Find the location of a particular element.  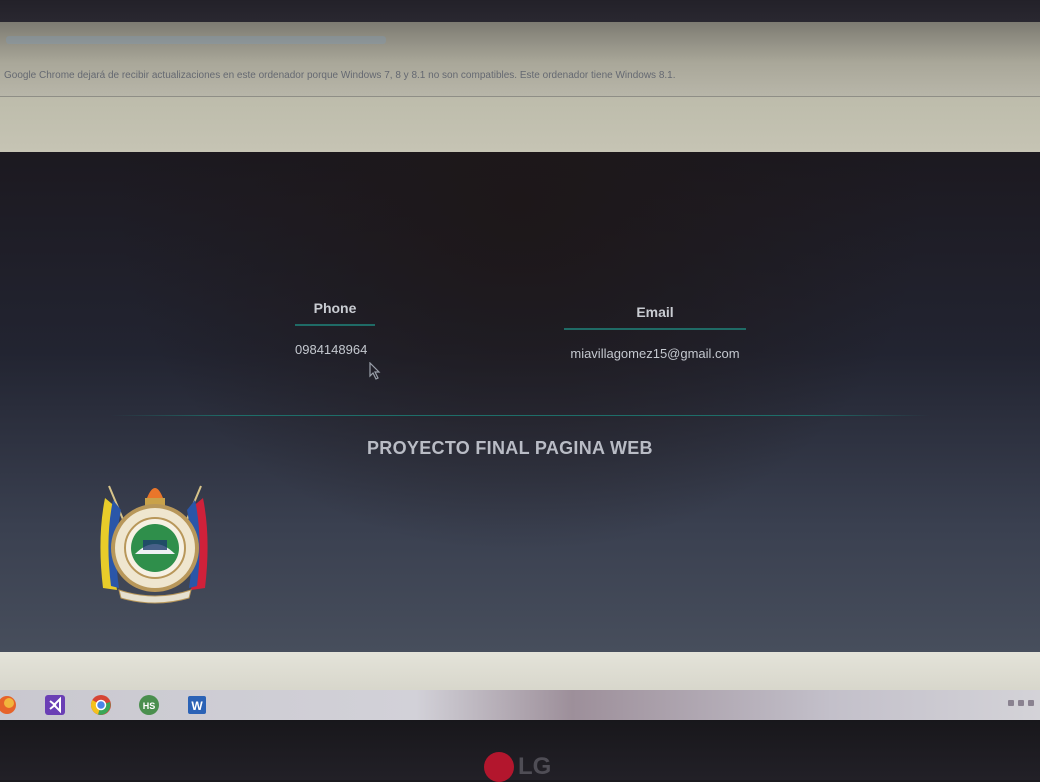

notice-link-bar is located at coordinates (196, 40).